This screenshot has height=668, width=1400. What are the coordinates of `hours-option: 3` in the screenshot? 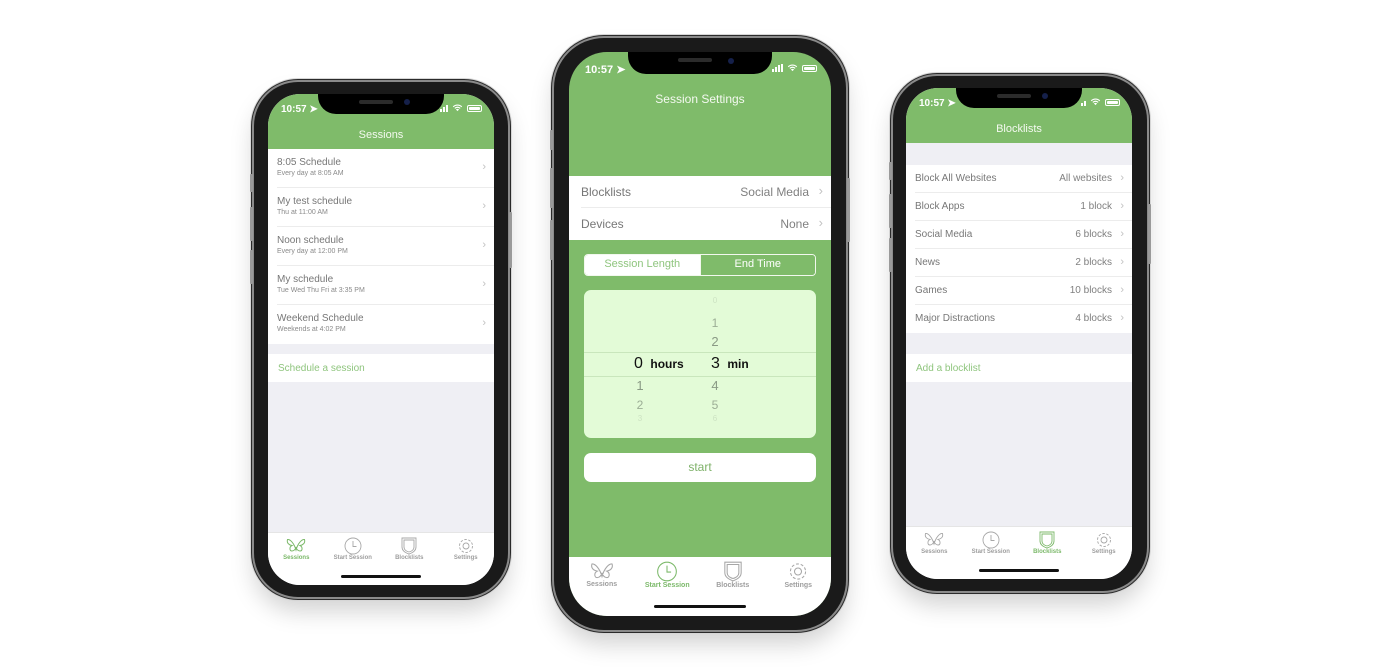 It's located at (640, 418).